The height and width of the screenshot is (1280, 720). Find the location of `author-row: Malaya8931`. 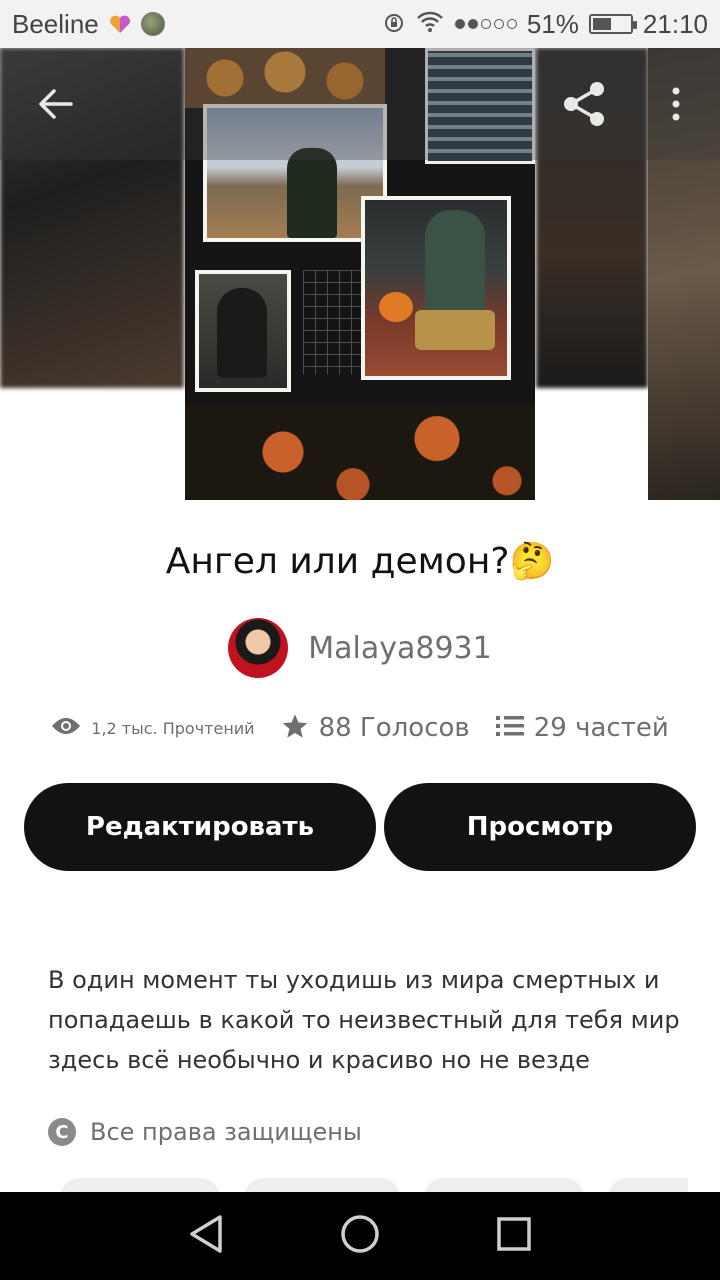

author-row: Malaya8931 is located at coordinates (360, 648).